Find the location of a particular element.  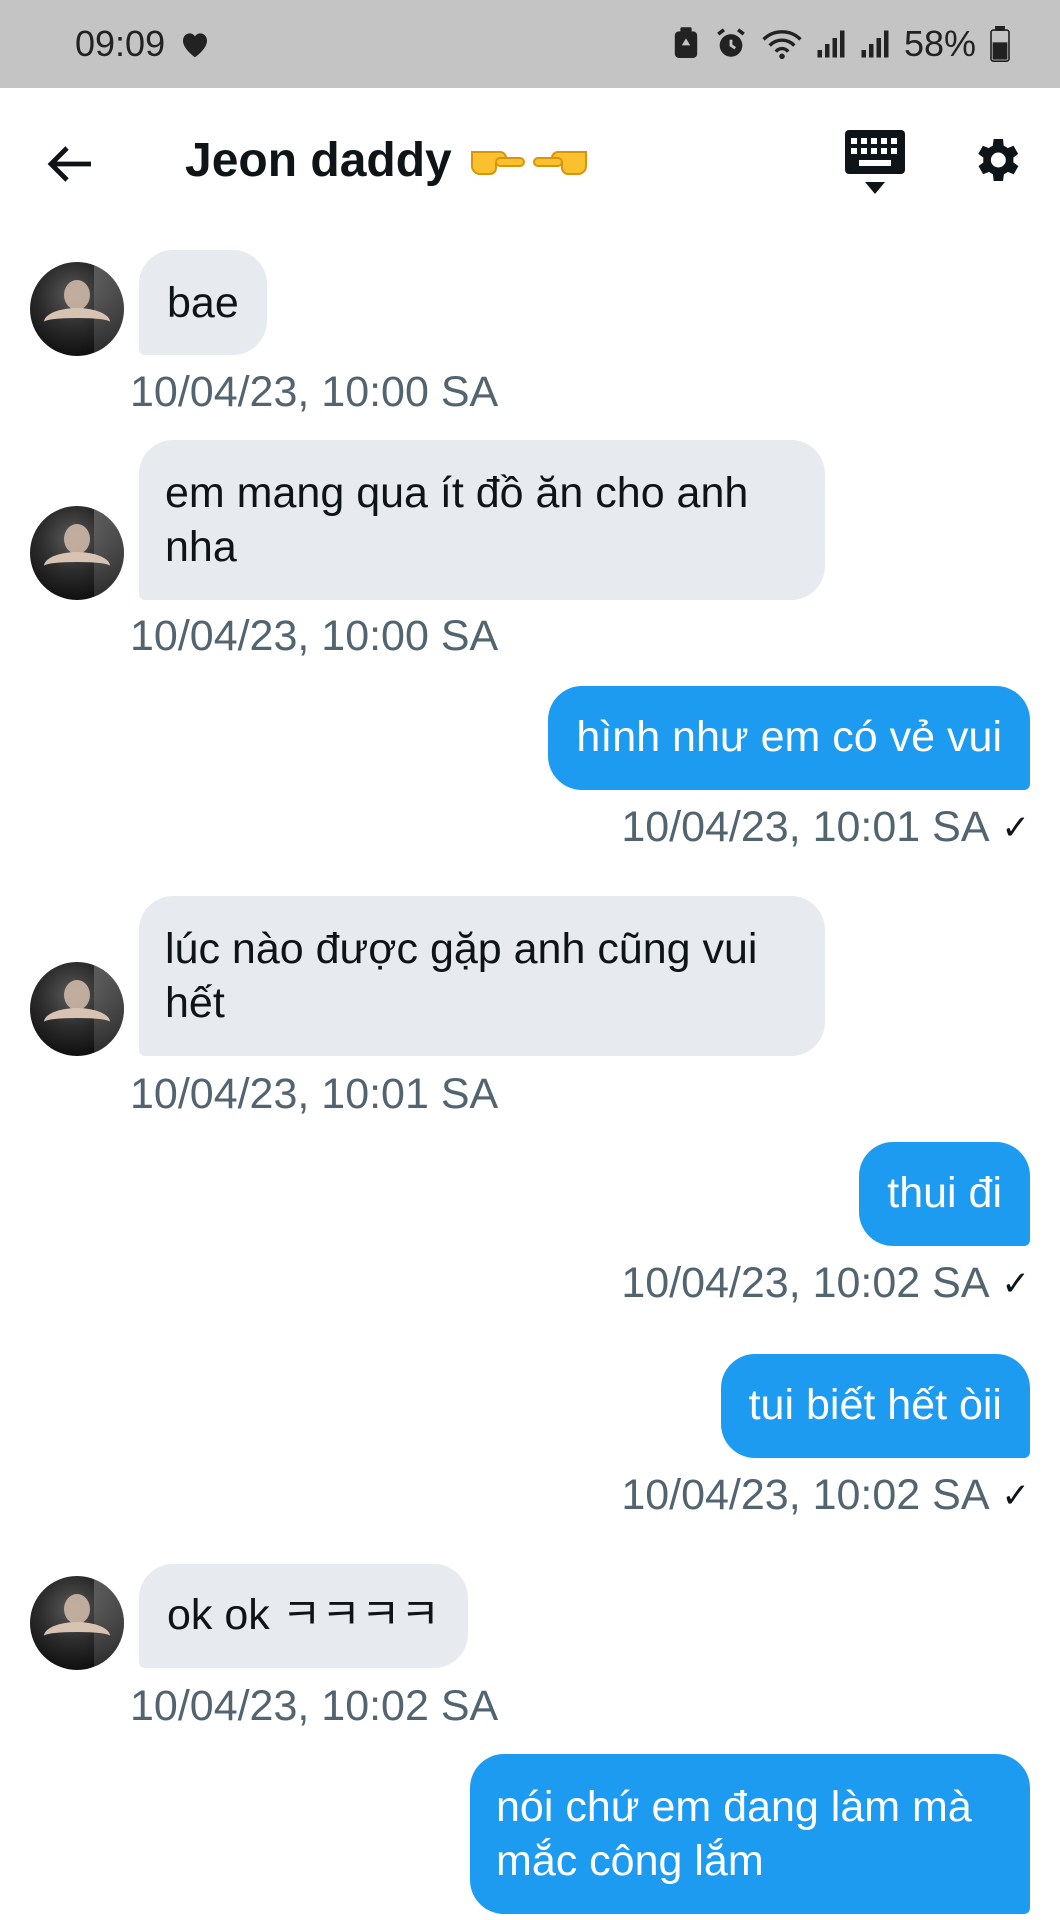

message-text: ok ok ㅋㅋㅋㅋ is located at coordinates (303, 1615).